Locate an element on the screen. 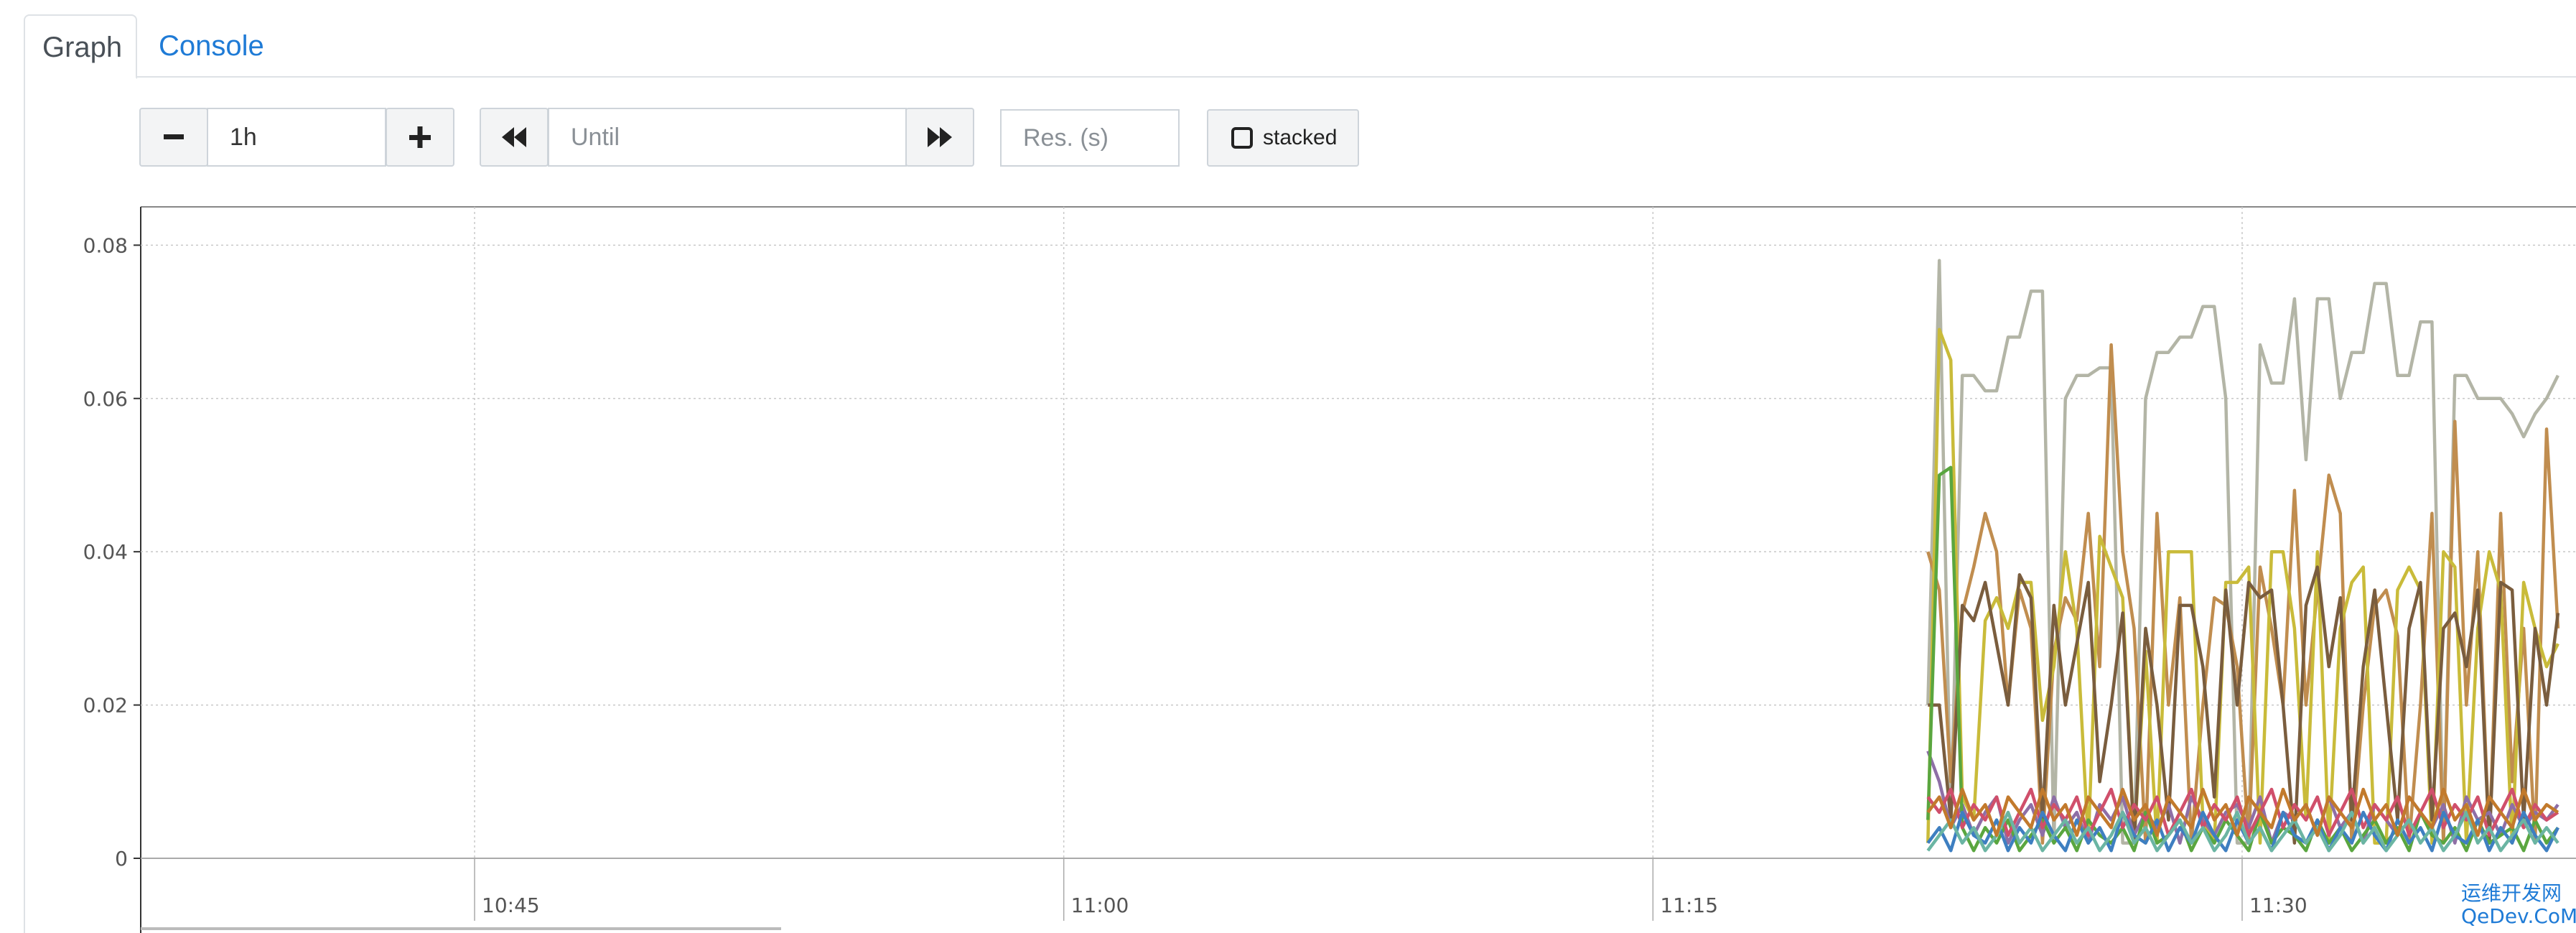 This screenshot has width=2576, height=933. y-tick-label: 0 is located at coordinates (121, 859).